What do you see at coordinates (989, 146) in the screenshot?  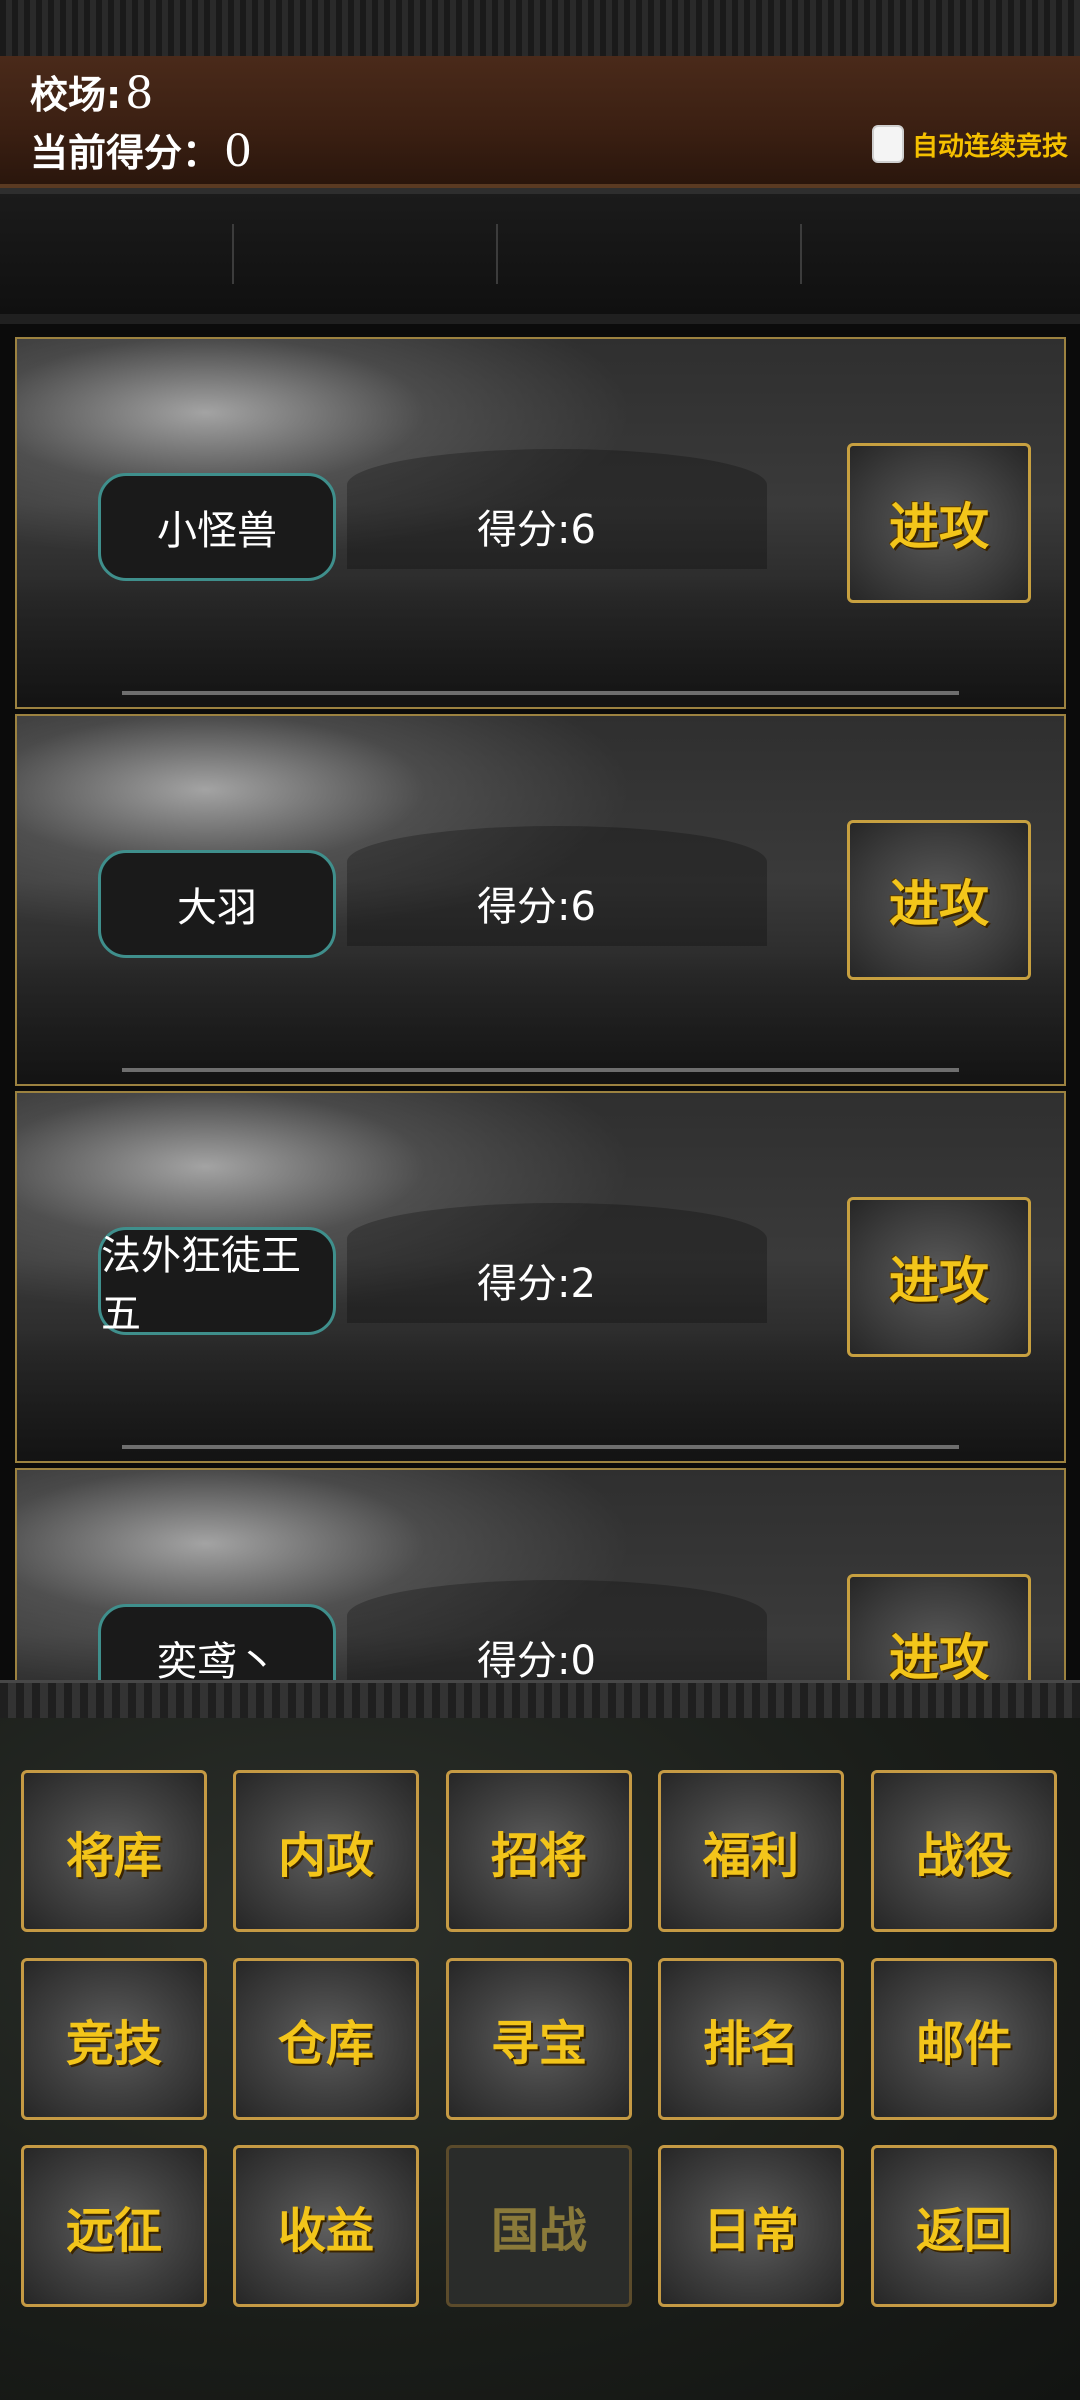 I see `auto-continue-label: 自动连续竞技` at bounding box center [989, 146].